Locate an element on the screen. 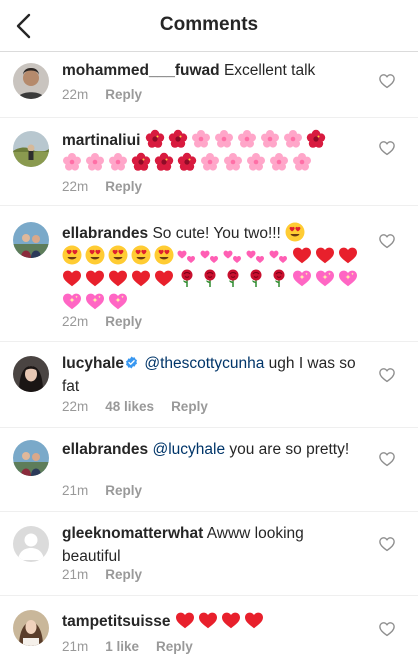 This screenshot has width=418, height=670. comment-item: martinaliui 22m Reply is located at coordinates (209, 162).